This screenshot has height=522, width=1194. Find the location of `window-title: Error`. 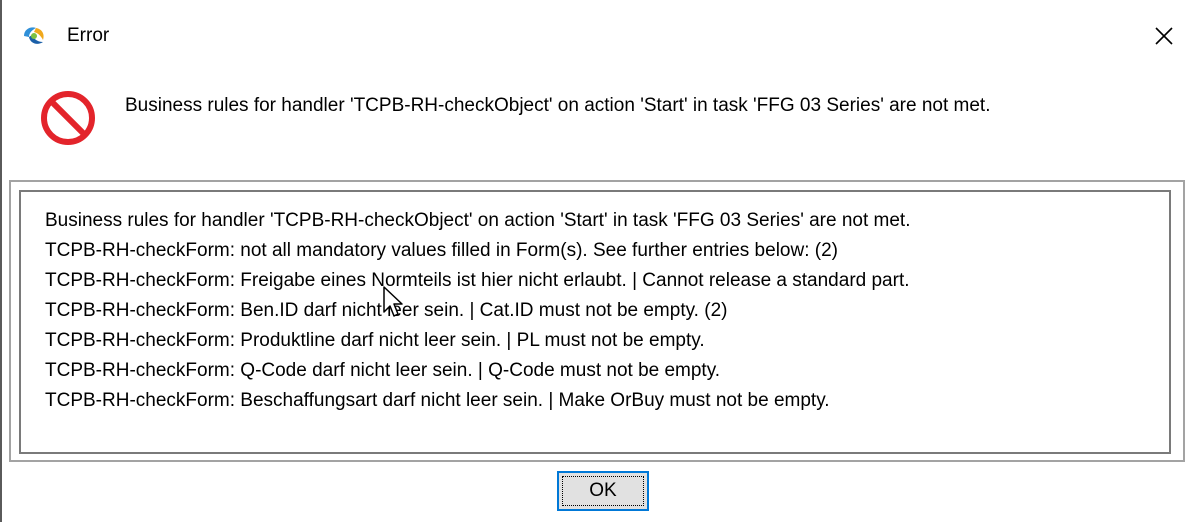

window-title: Error is located at coordinates (88, 35).